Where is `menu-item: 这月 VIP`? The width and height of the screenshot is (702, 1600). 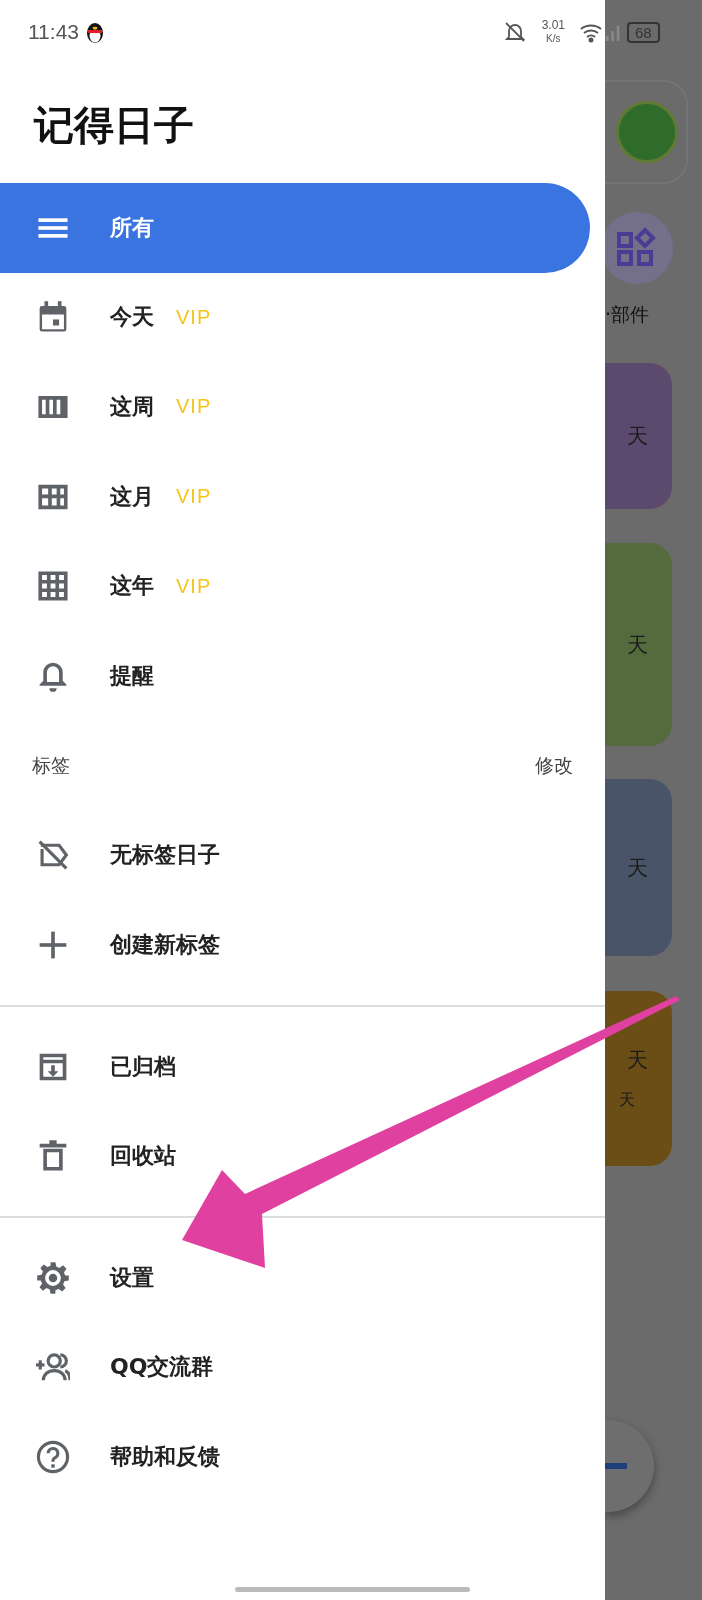
menu-item: 这月 VIP is located at coordinates (302, 496).